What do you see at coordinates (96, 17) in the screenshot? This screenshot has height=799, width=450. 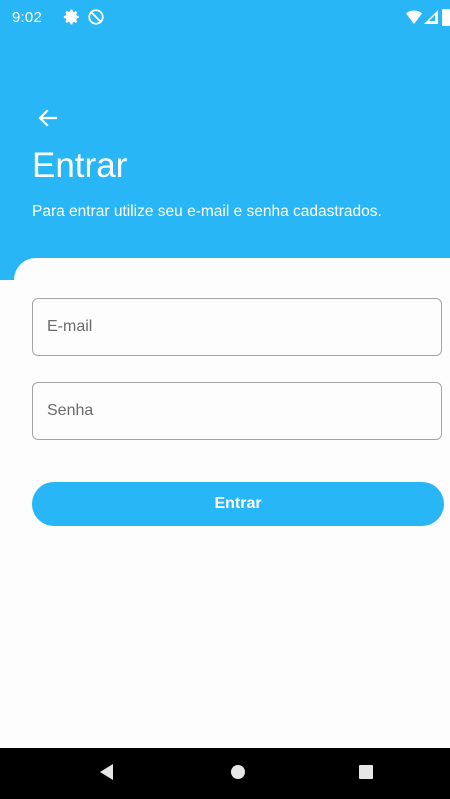 I see `do-not-disturb-icon` at bounding box center [96, 17].